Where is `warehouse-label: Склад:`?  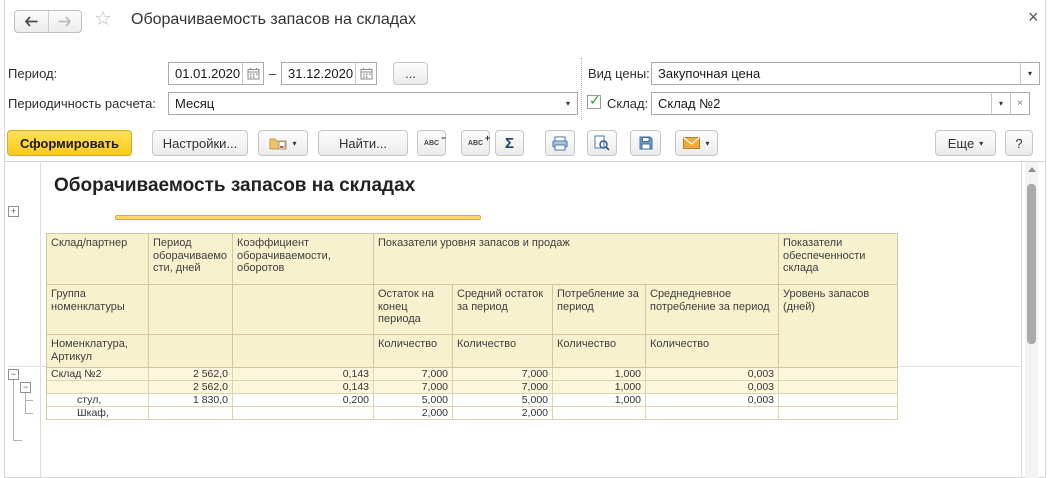 warehouse-label: Склад: is located at coordinates (628, 103).